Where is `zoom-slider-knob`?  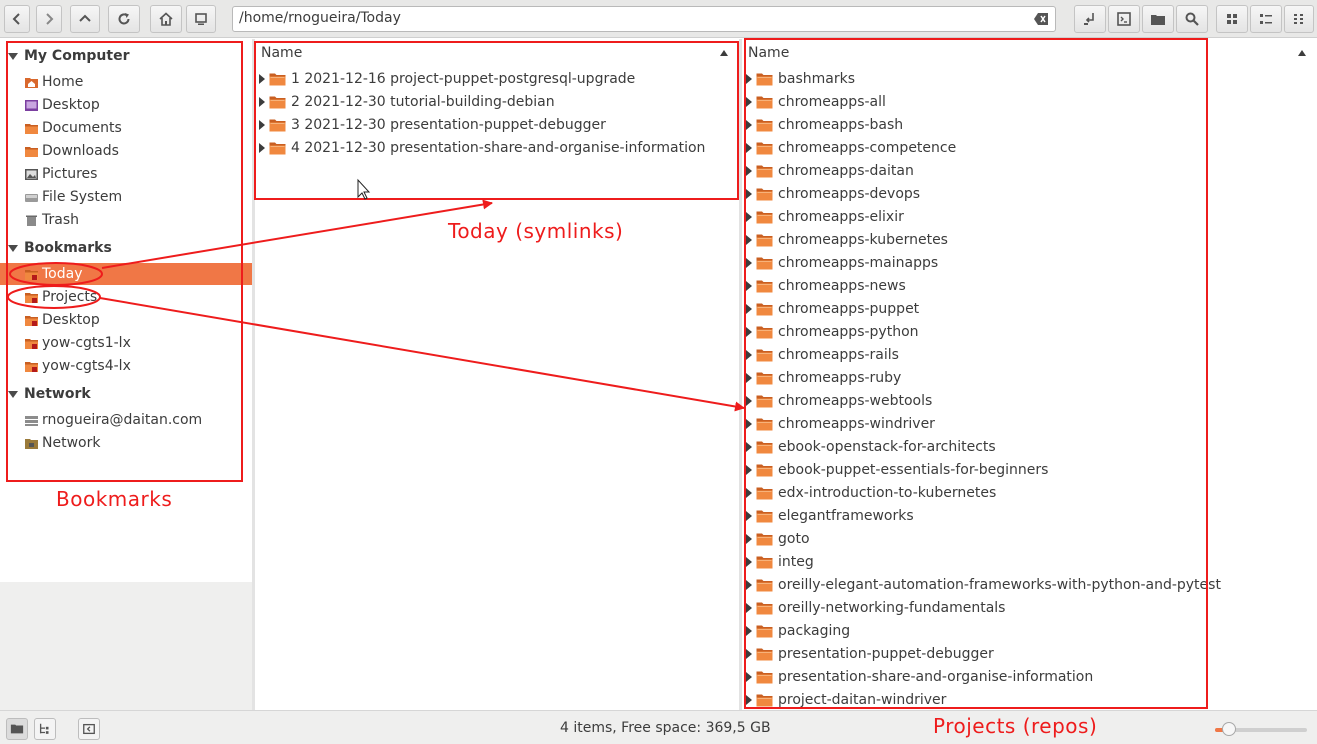 zoom-slider-knob is located at coordinates (1228, 729).